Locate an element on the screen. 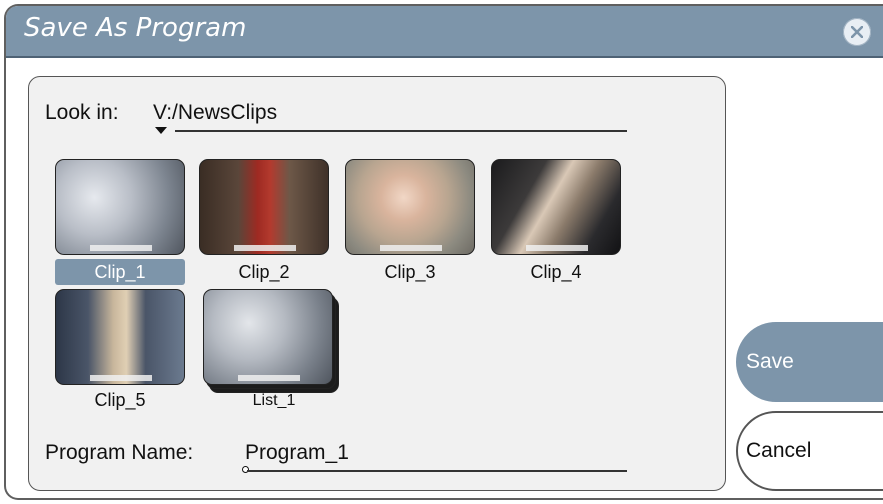 The height and width of the screenshot is (504, 883). title-bar: Save As Program is located at coordinates (444, 32).